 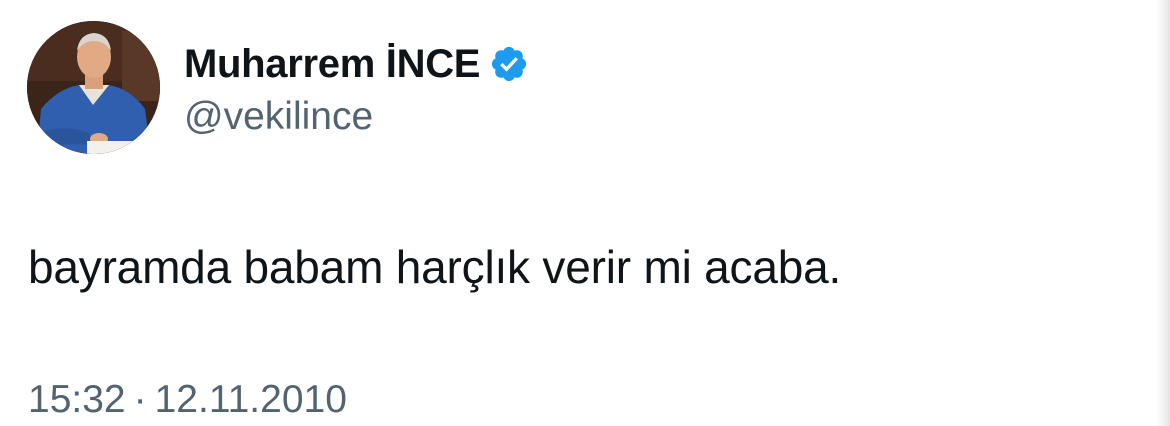 I want to click on screen-edge-shadow, so click(x=1163, y=213).